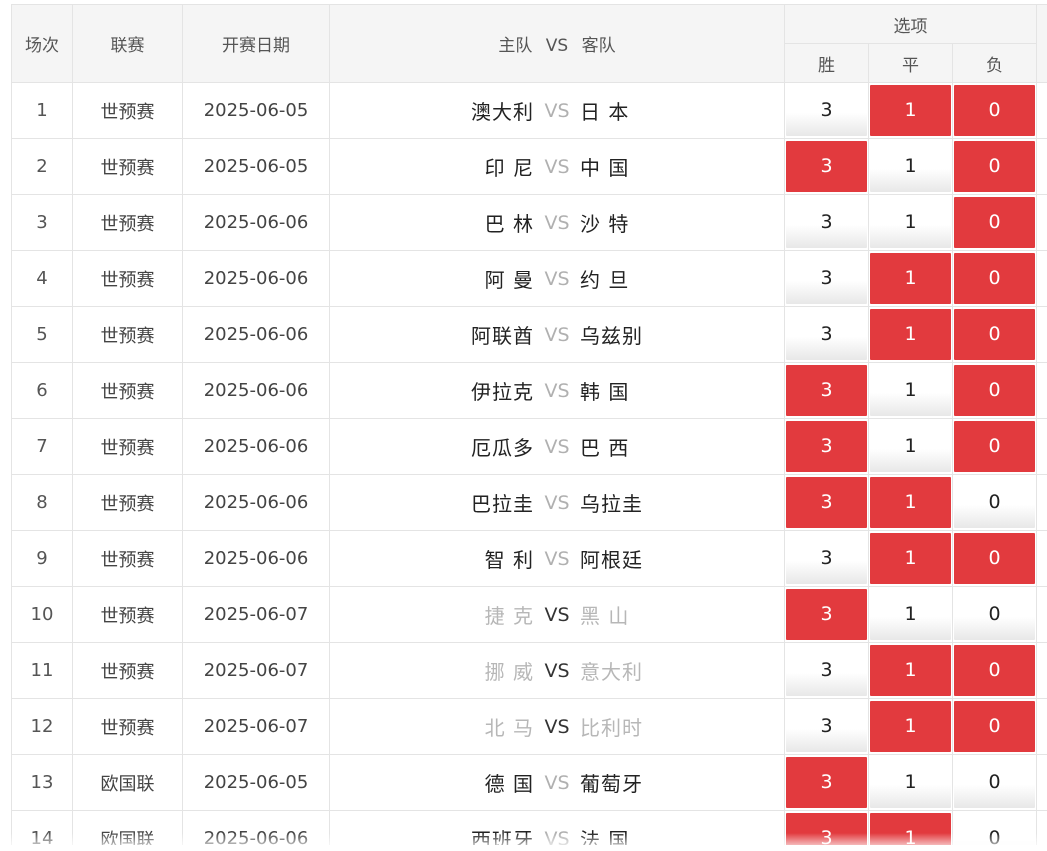  I want to click on match-row: 9 世预赛 2025-06-06 智 利 VS 阿根廷 3 1 0, so click(529, 558).